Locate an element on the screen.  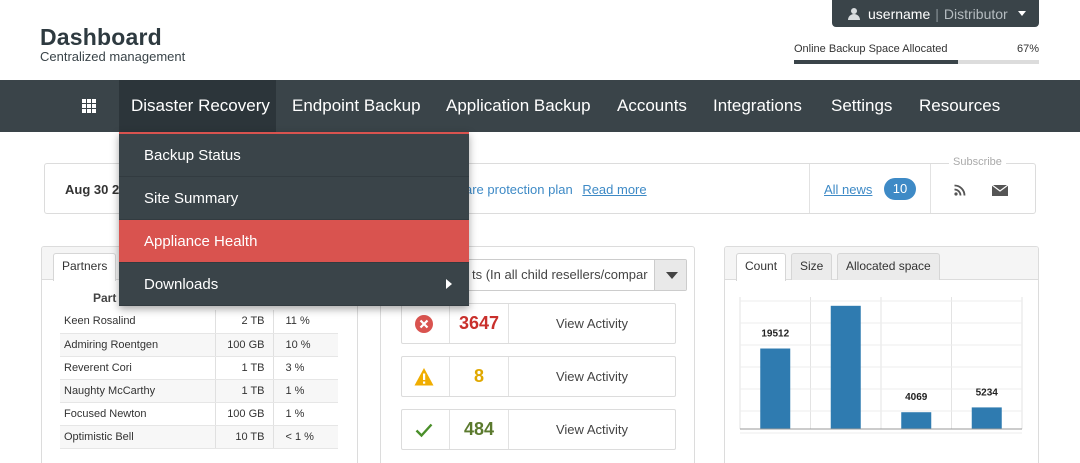
partner-percent: 3 % is located at coordinates (305, 368).